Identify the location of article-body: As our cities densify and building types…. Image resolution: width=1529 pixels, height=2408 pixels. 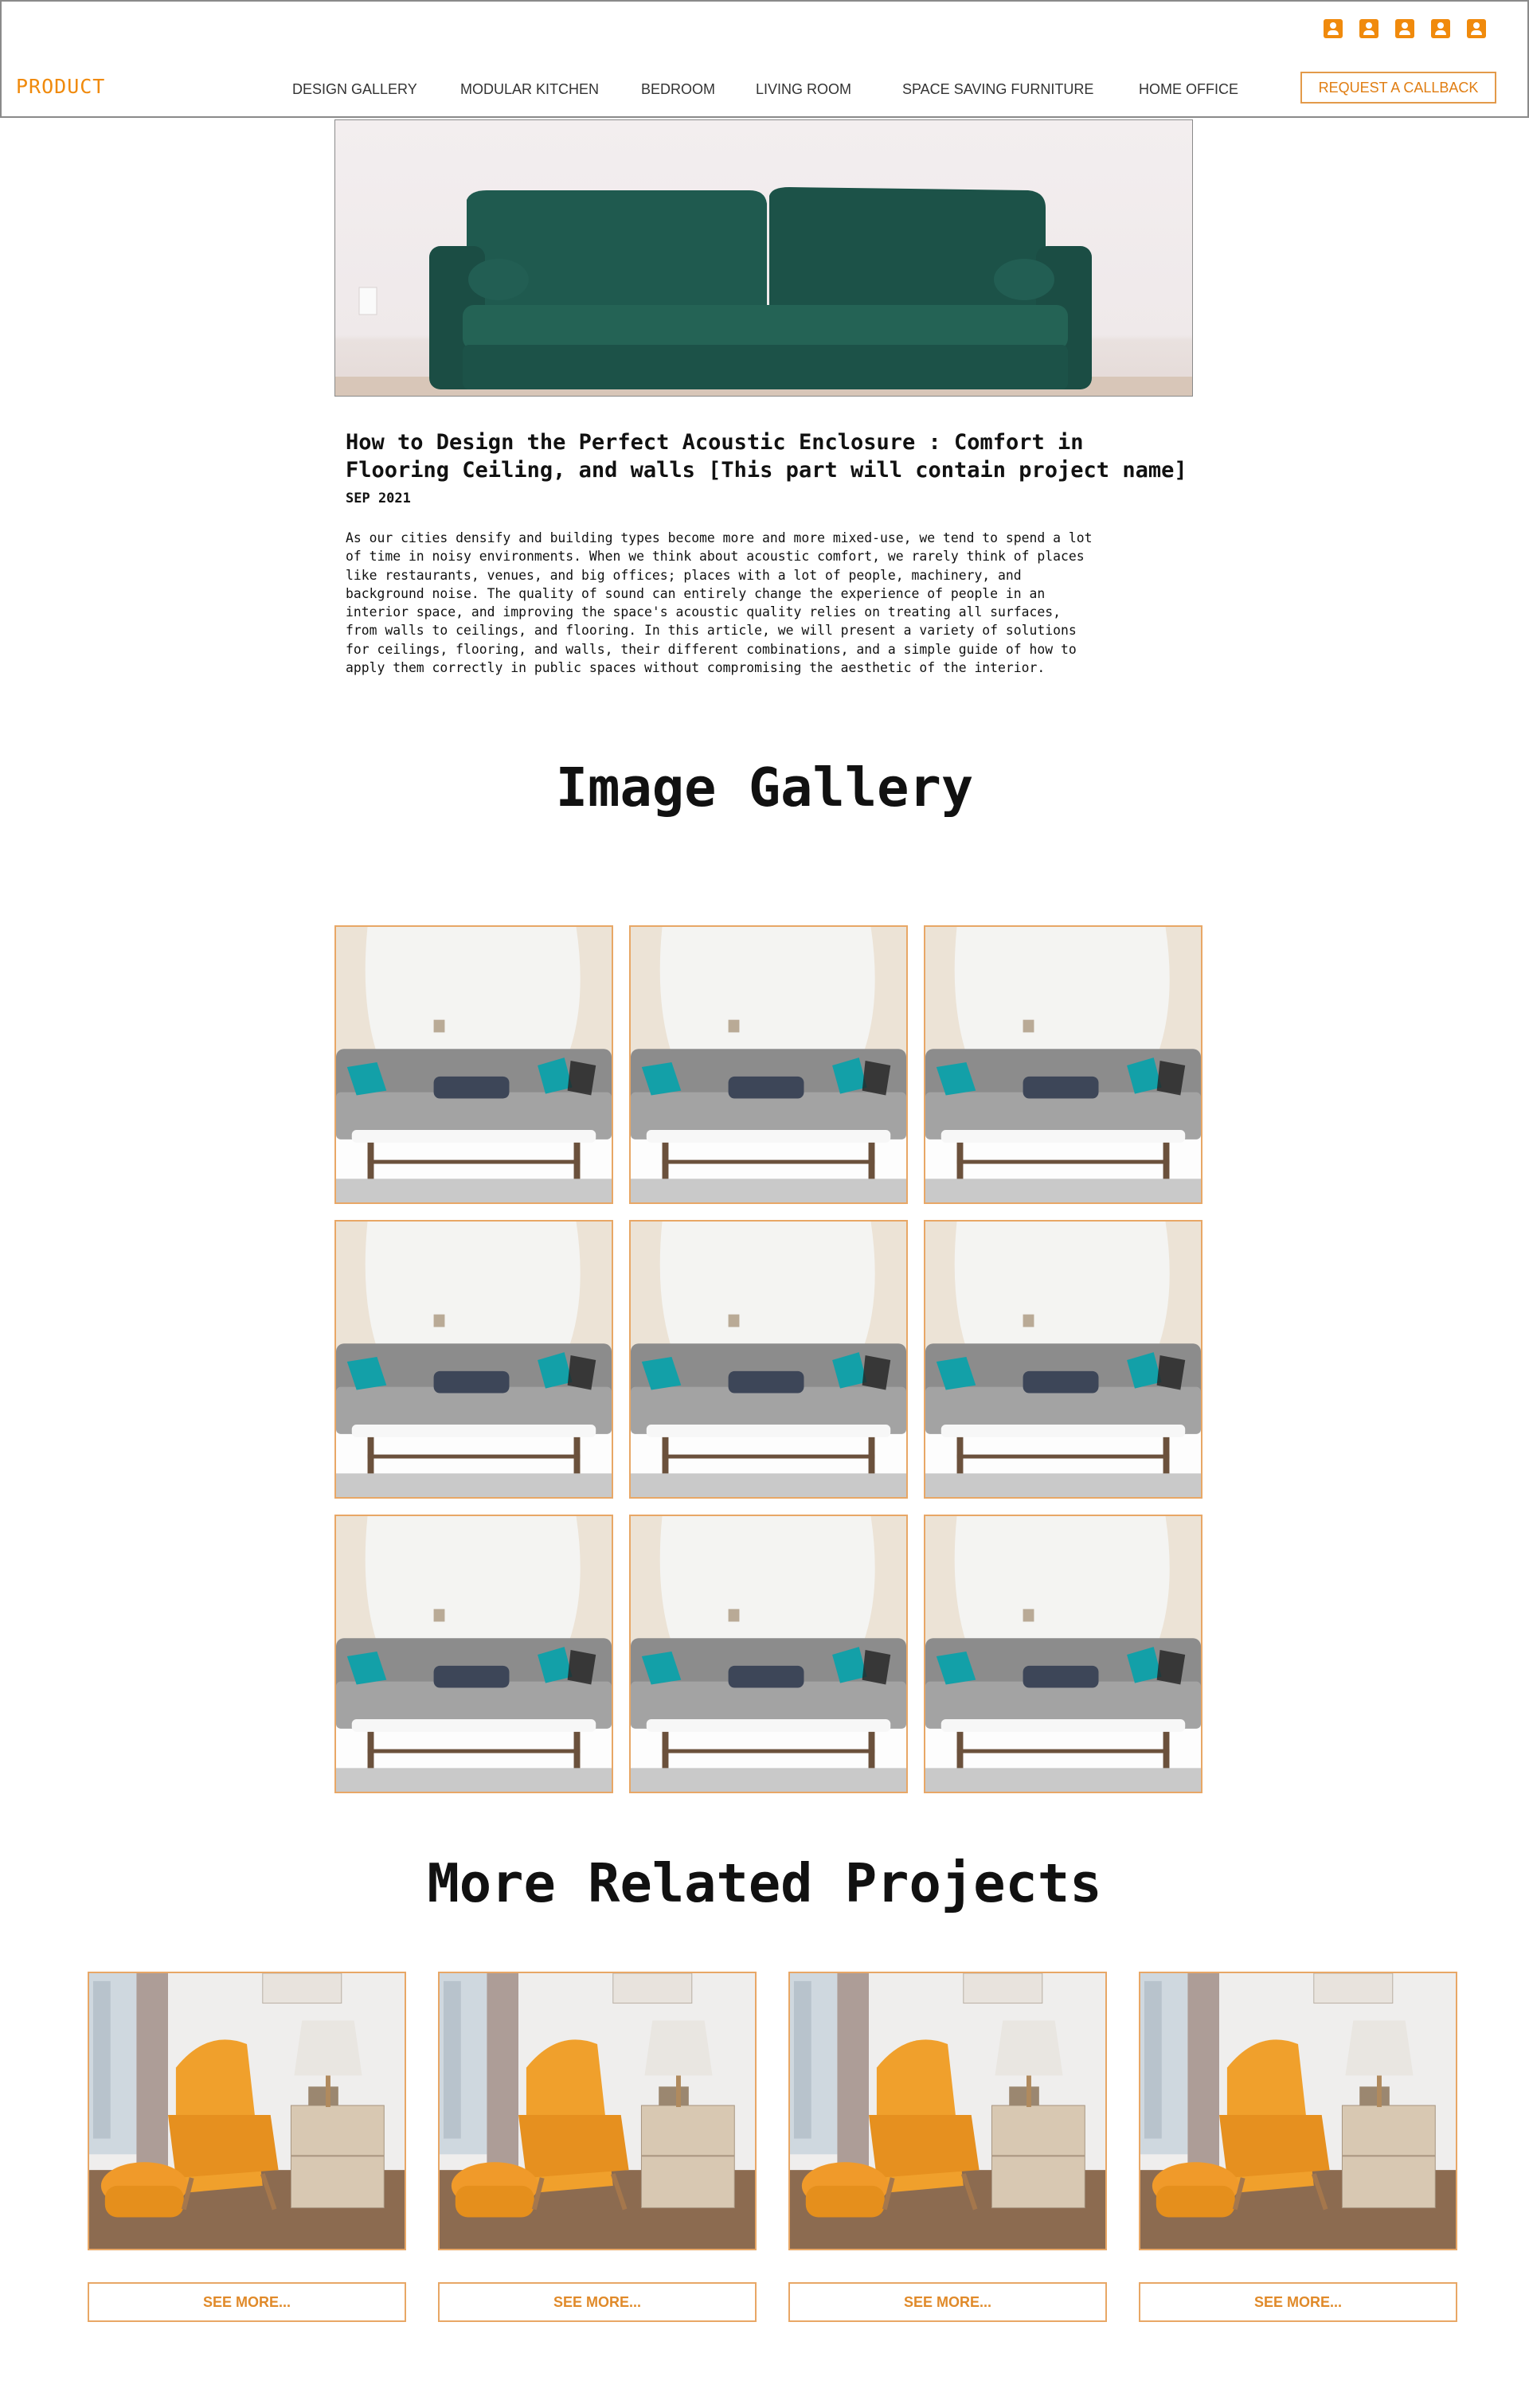
(719, 603).